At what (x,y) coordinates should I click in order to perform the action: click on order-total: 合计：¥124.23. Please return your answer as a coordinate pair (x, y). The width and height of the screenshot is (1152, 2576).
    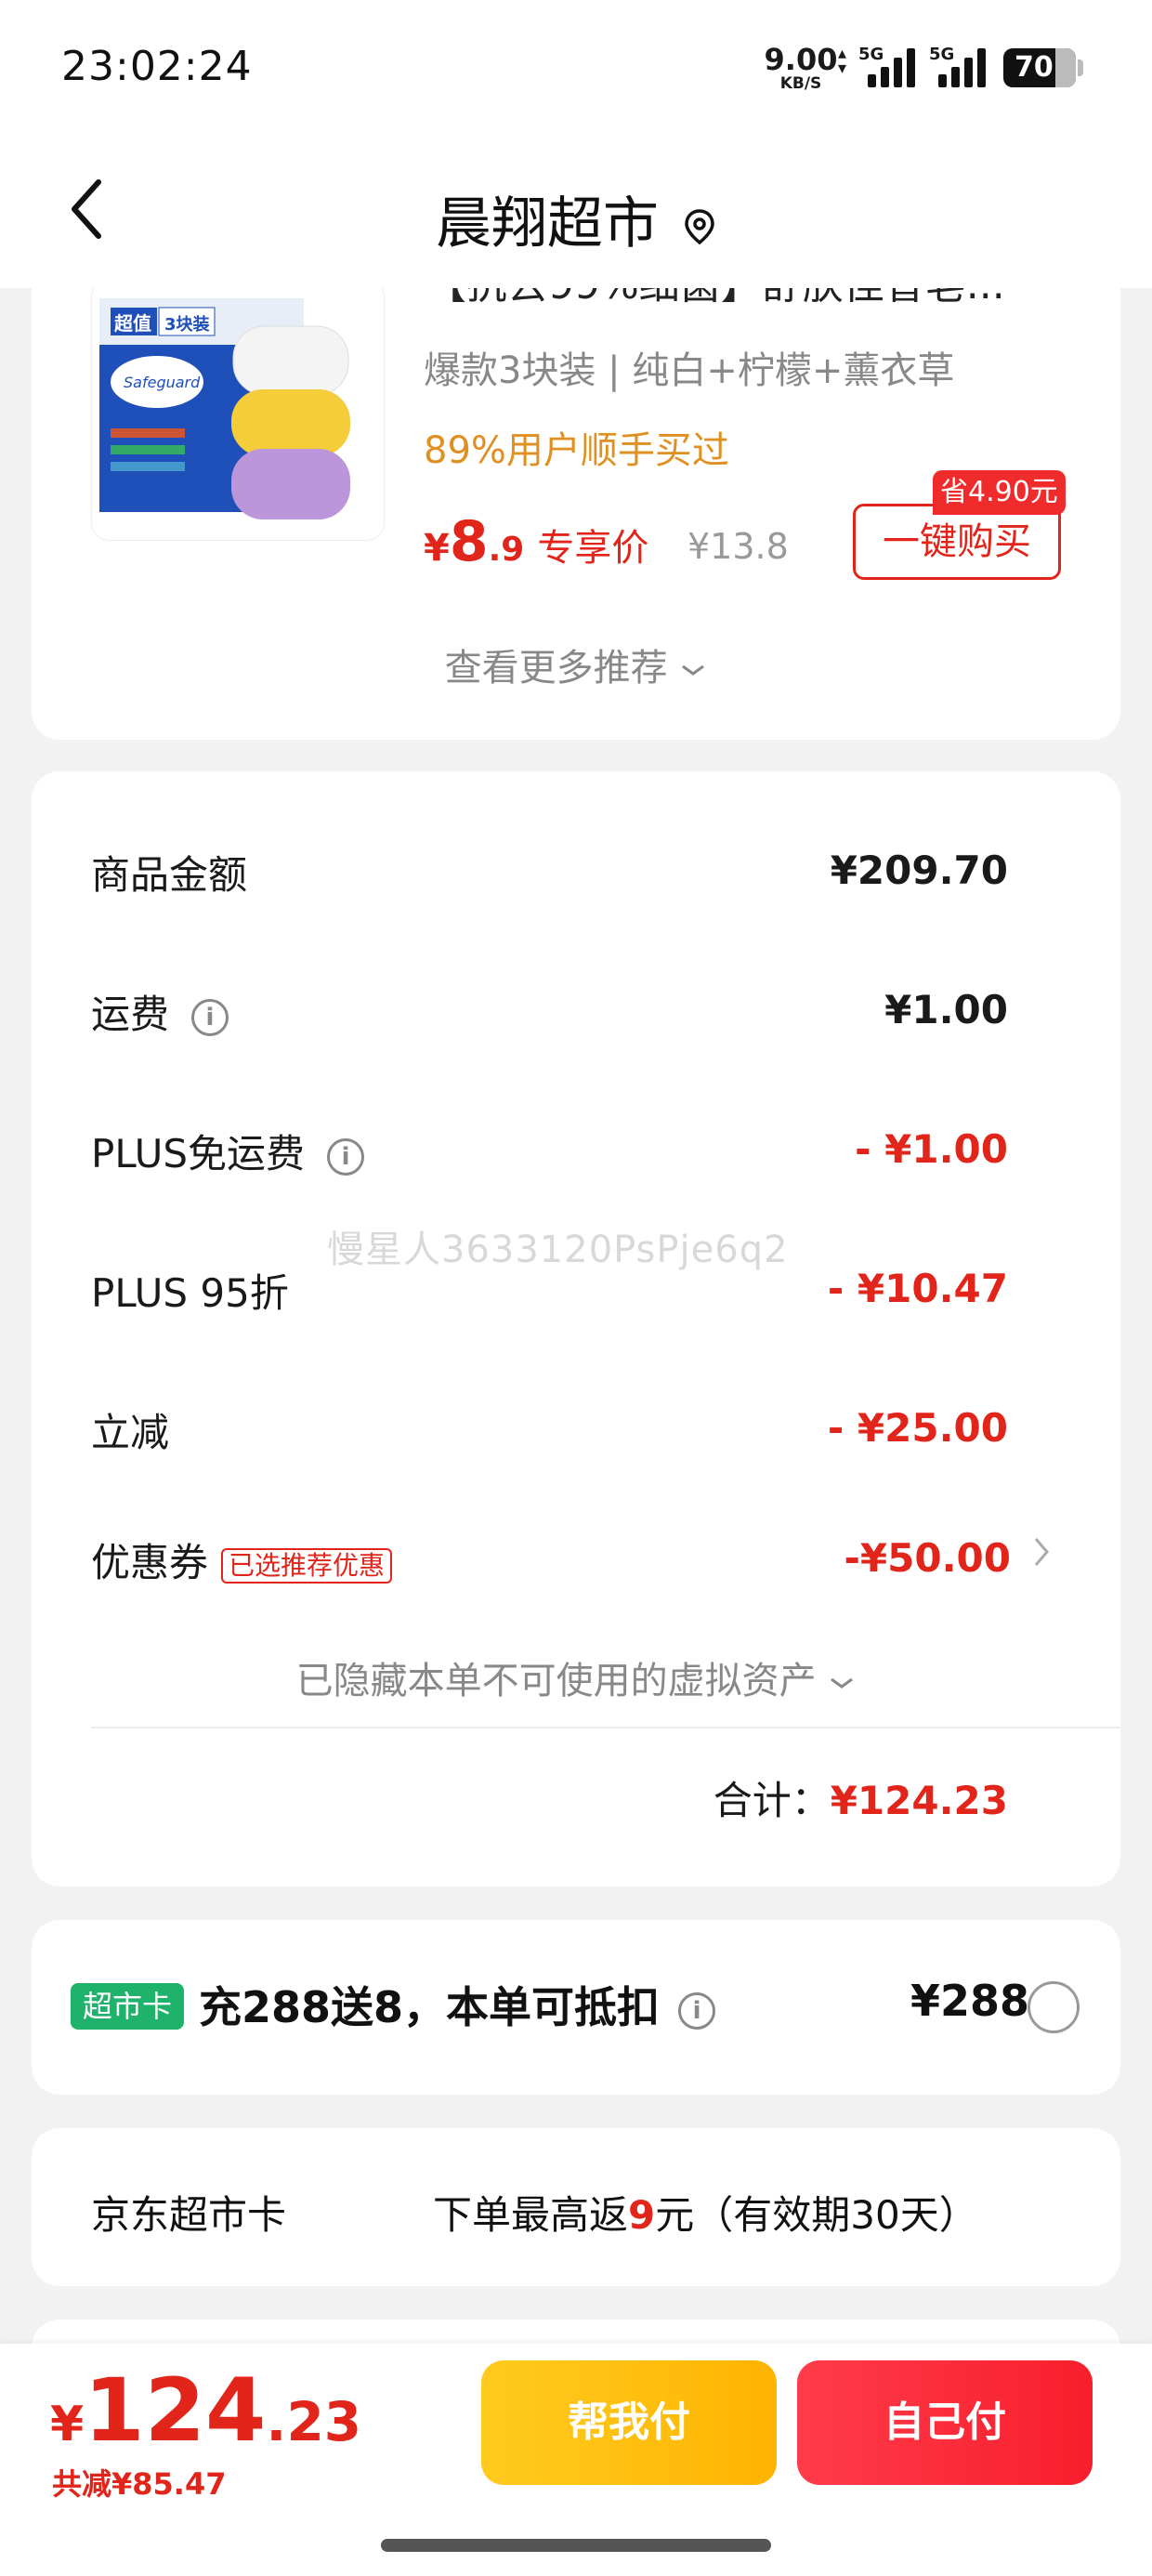
    Looking at the image, I should click on (860, 1797).